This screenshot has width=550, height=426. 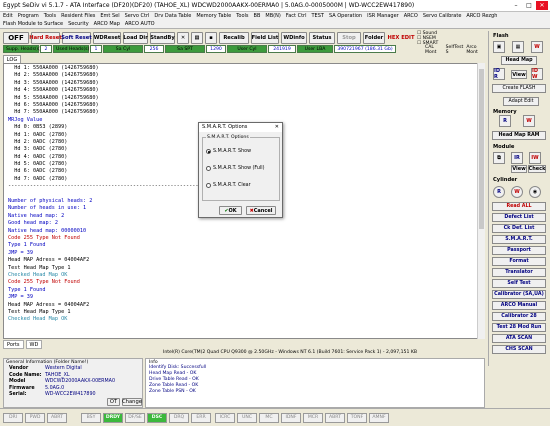 What do you see at coordinates (137, 17) in the screenshot?
I see `menu-item: Servo Ctrl` at bounding box center [137, 17].